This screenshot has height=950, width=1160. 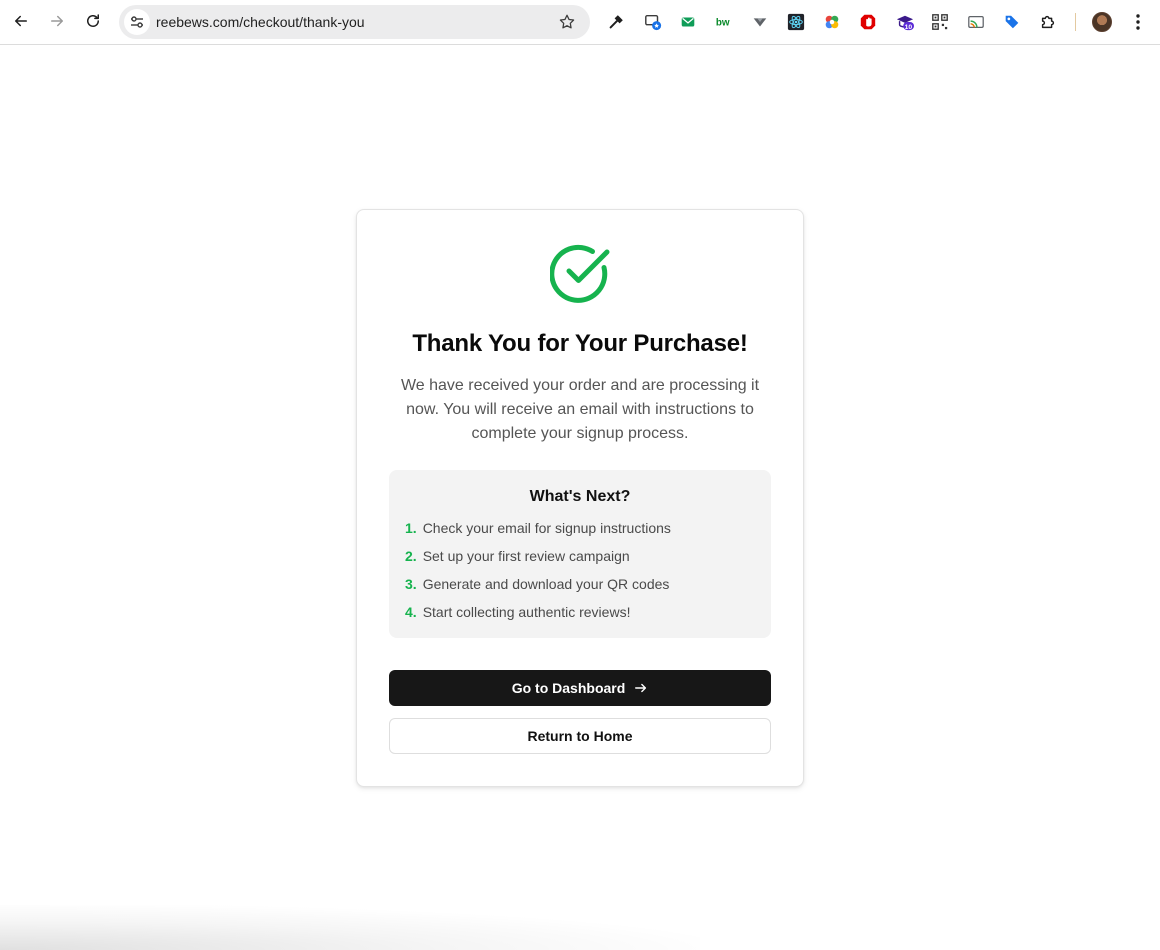 I want to click on go-to-dashboard-label: Go to Dashboard, so click(x=568, y=688).